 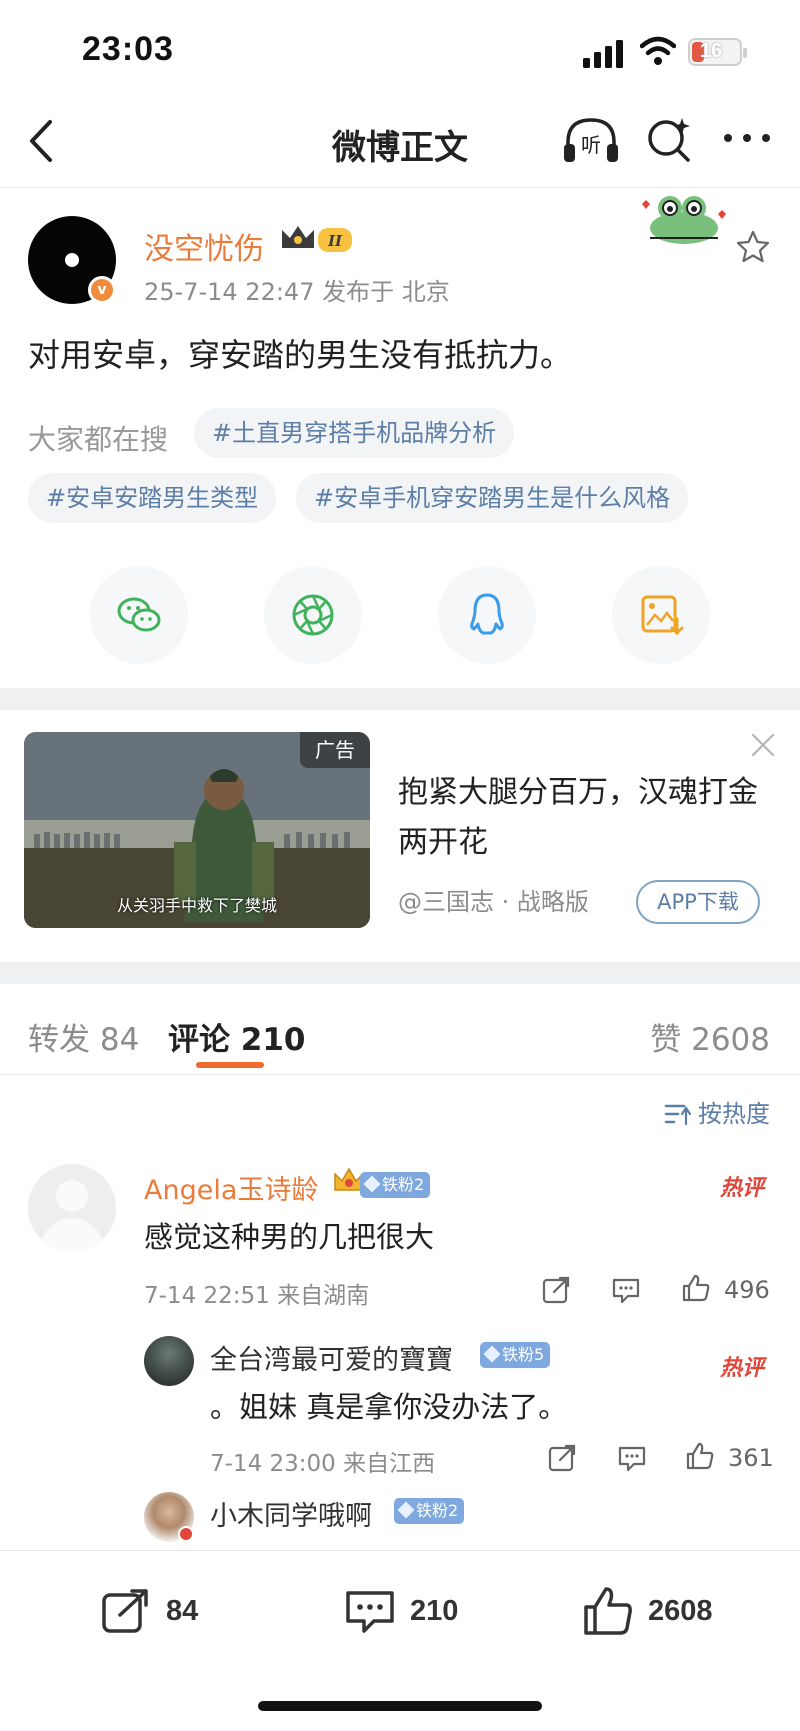 I want to click on commenter-name: 全台湾最可爱的寶寶, so click(x=331, y=1357).